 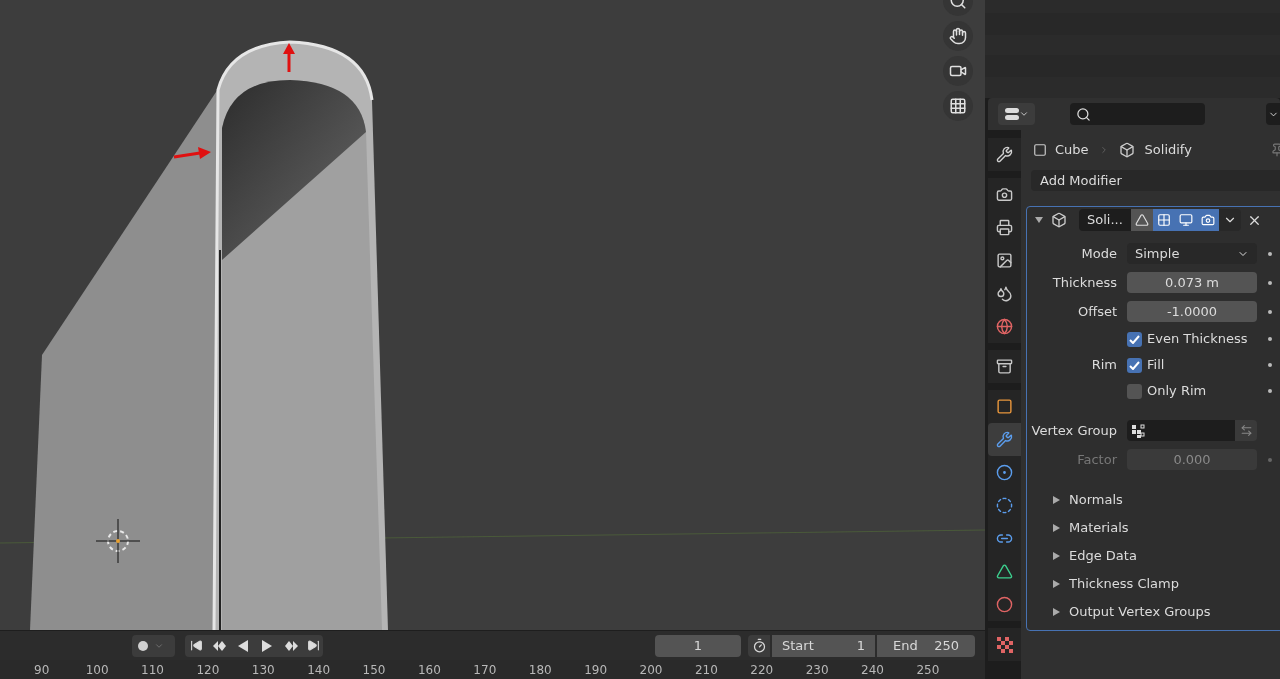 What do you see at coordinates (208, 670) in the screenshot?
I see `ruler-label: 120` at bounding box center [208, 670].